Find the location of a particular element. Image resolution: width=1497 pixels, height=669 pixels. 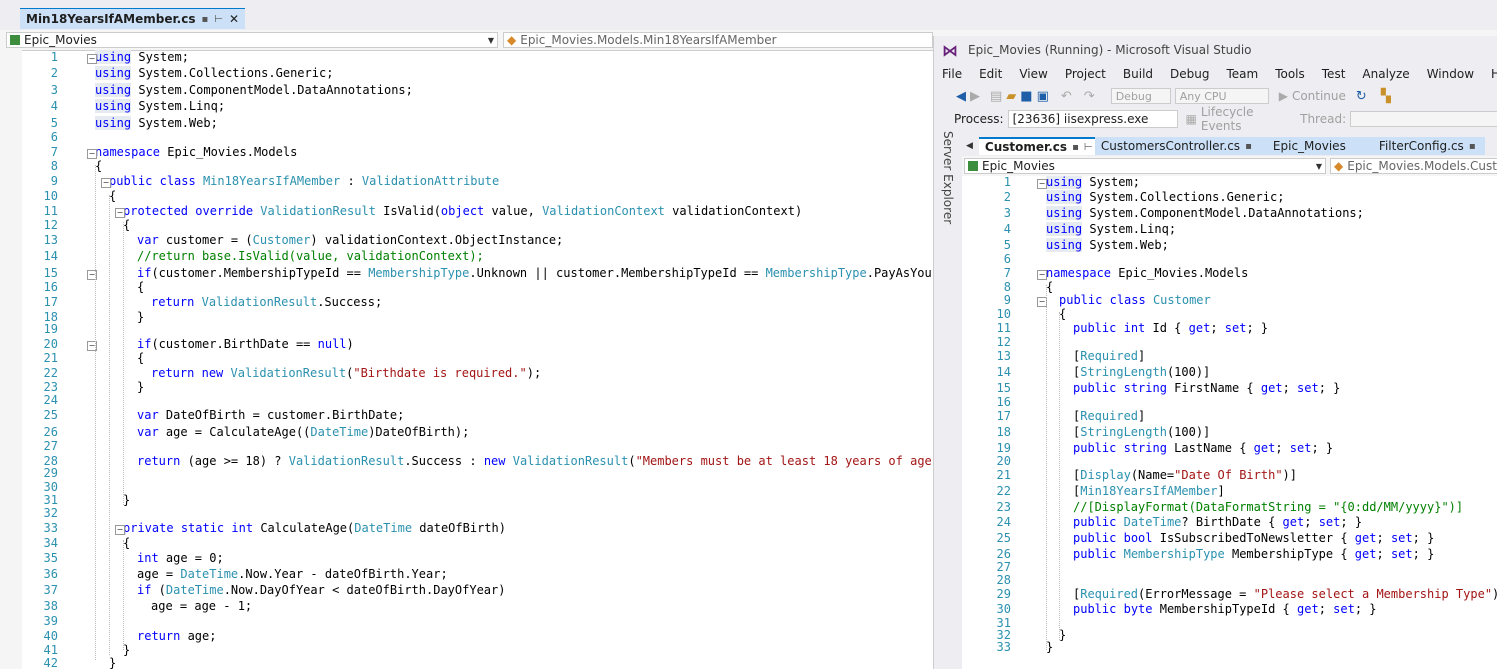

tab-scroll-left-icon: ◀ is located at coordinates (969, 146).